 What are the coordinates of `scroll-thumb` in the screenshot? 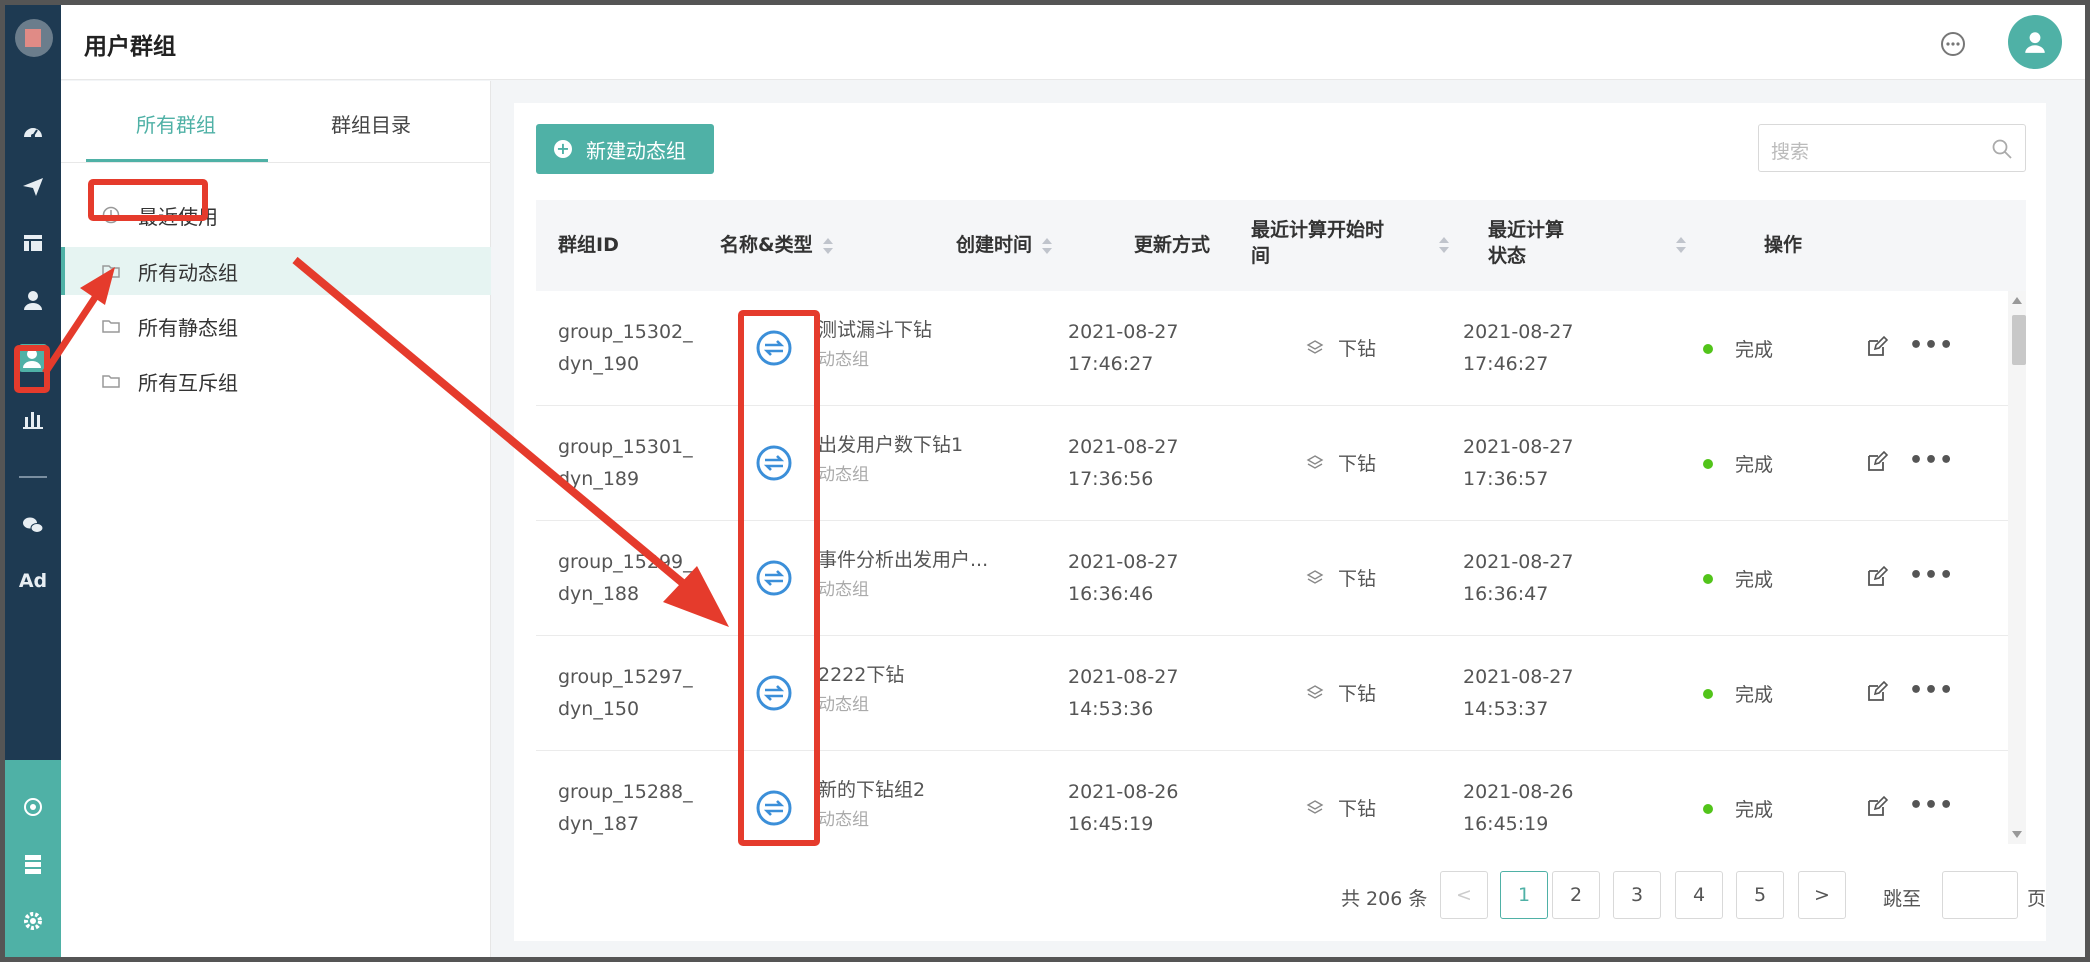 It's located at (2019, 340).